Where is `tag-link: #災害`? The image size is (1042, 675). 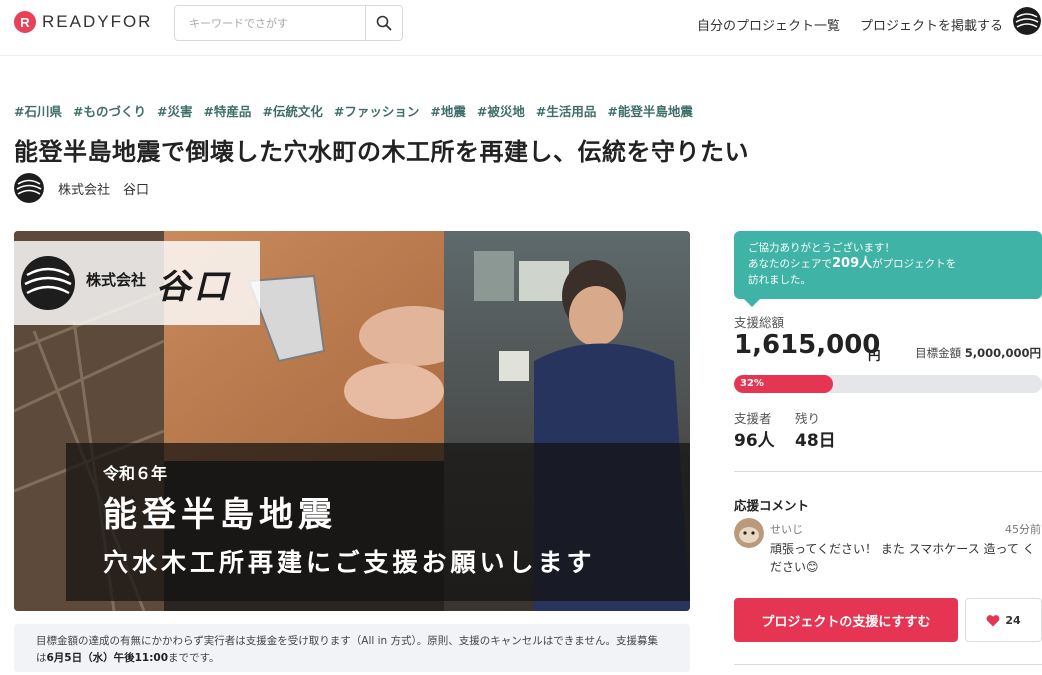 tag-link: #災害 is located at coordinates (174, 110).